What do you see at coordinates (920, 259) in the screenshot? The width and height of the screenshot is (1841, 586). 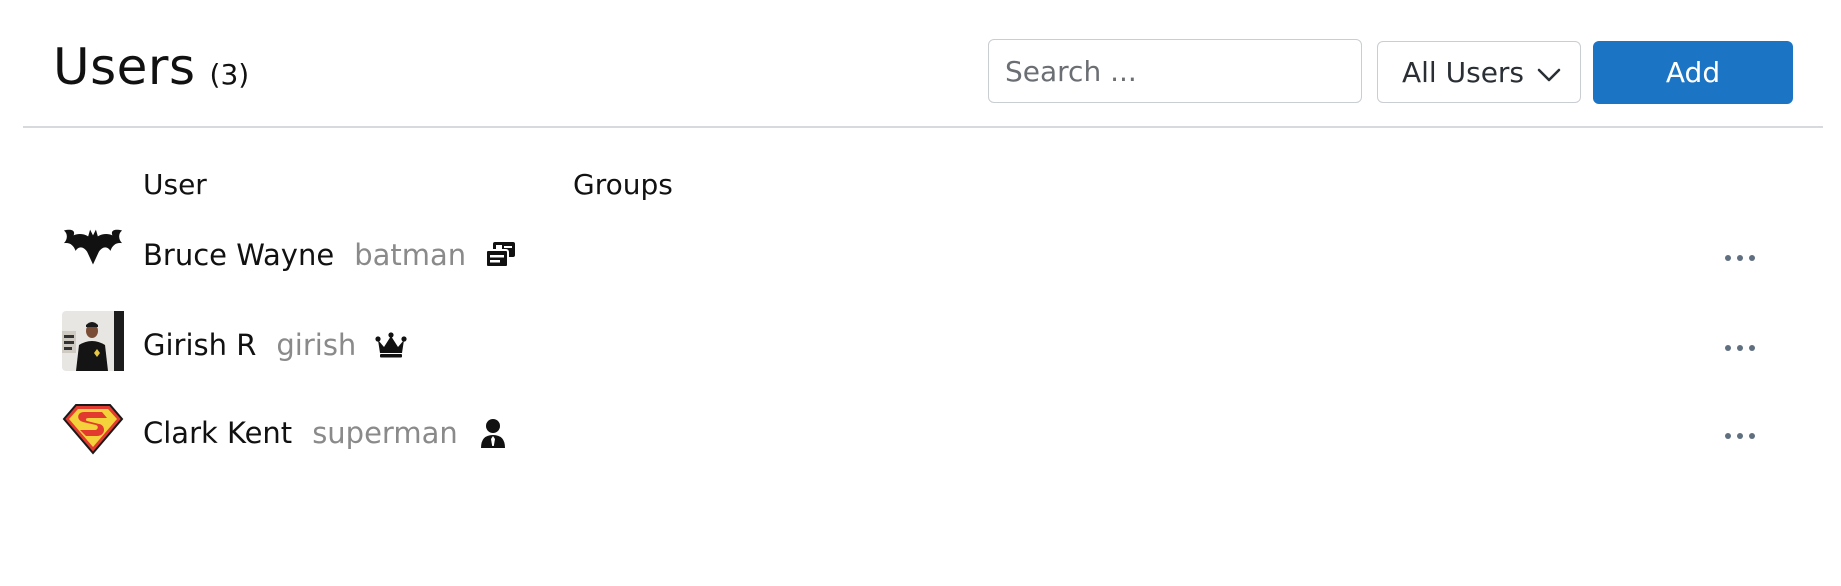 I see `table-row: Bruce Wayne batman` at bounding box center [920, 259].